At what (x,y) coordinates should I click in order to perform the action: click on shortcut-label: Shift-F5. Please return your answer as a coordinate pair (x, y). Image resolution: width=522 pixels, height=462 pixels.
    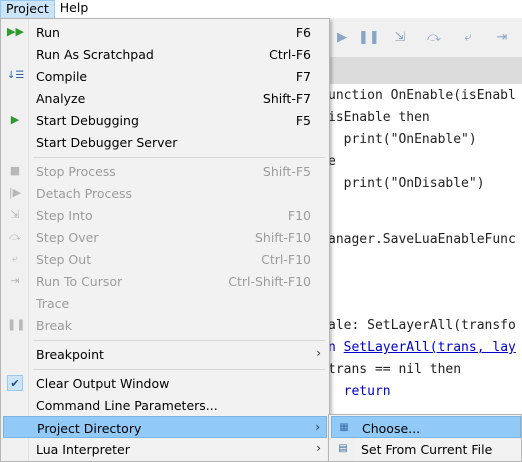
    Looking at the image, I should click on (286, 171).